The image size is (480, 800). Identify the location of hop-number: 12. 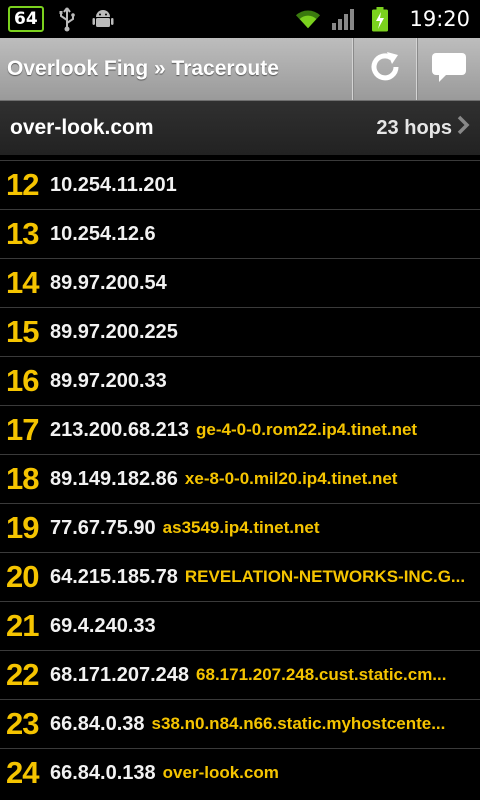
(22, 184).